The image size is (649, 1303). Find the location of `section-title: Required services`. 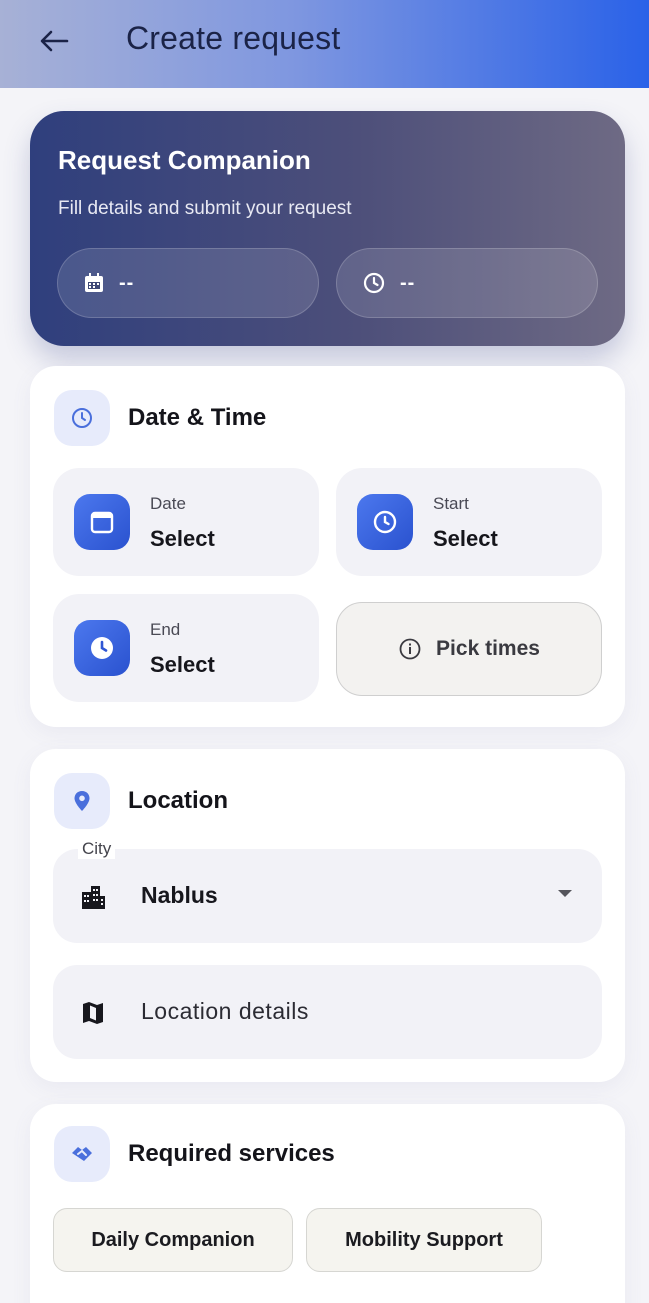

section-title: Required services is located at coordinates (231, 1153).